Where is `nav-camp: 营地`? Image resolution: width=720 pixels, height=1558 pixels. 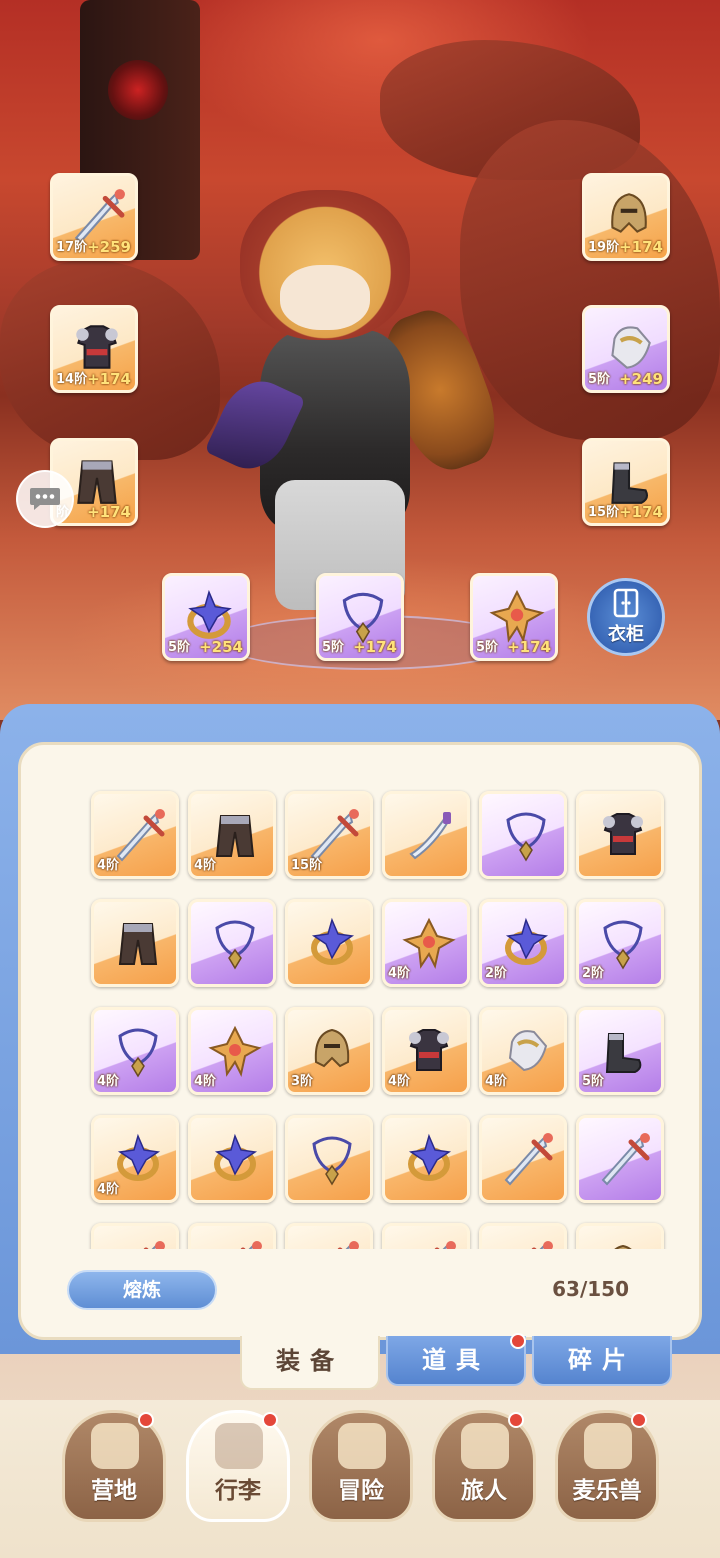 nav-camp: 营地 is located at coordinates (114, 1466).